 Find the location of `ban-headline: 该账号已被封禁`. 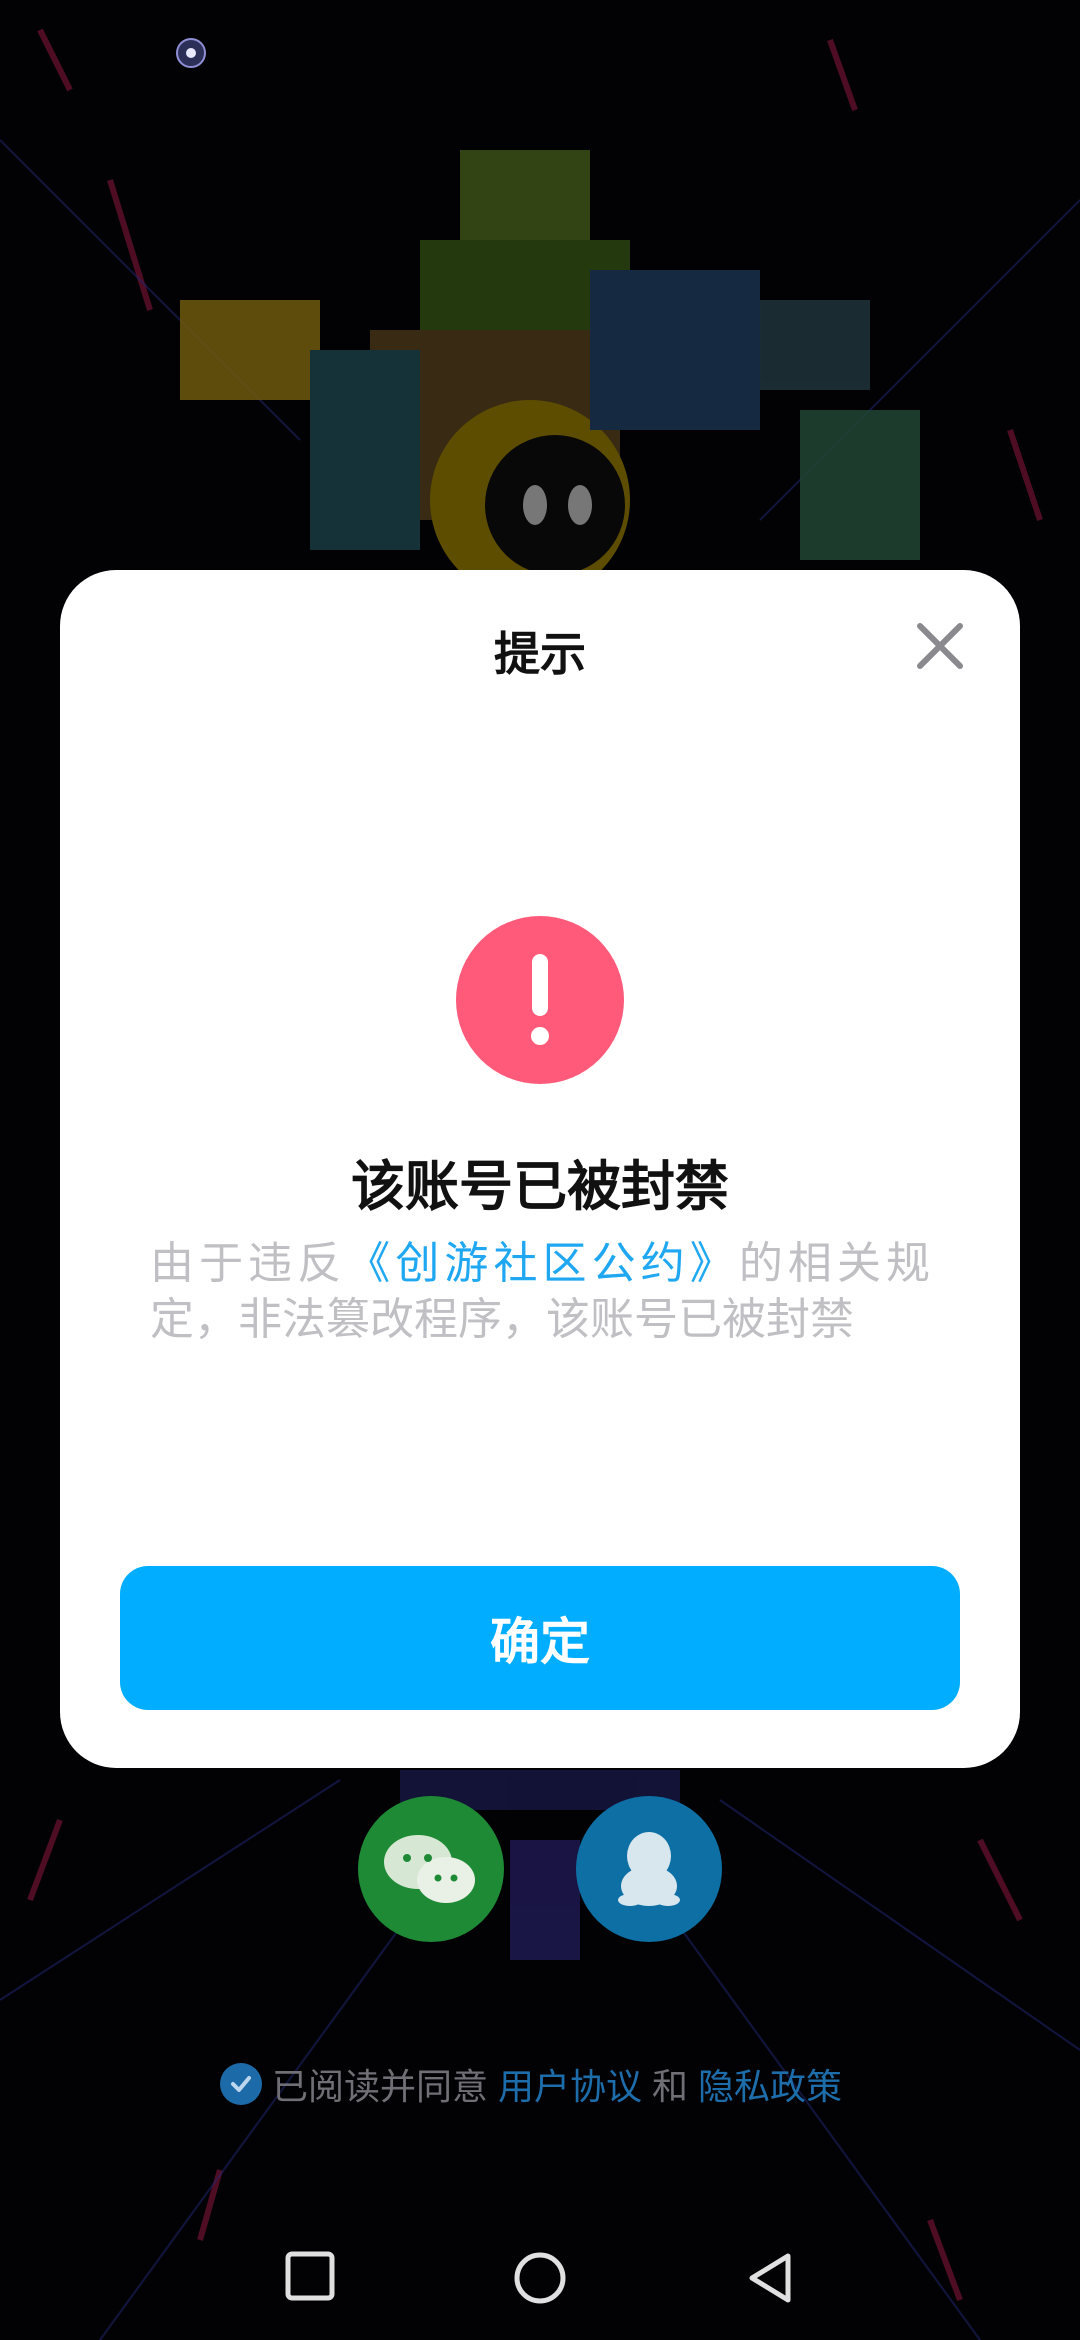

ban-headline: 该账号已被封禁 is located at coordinates (540, 1186).